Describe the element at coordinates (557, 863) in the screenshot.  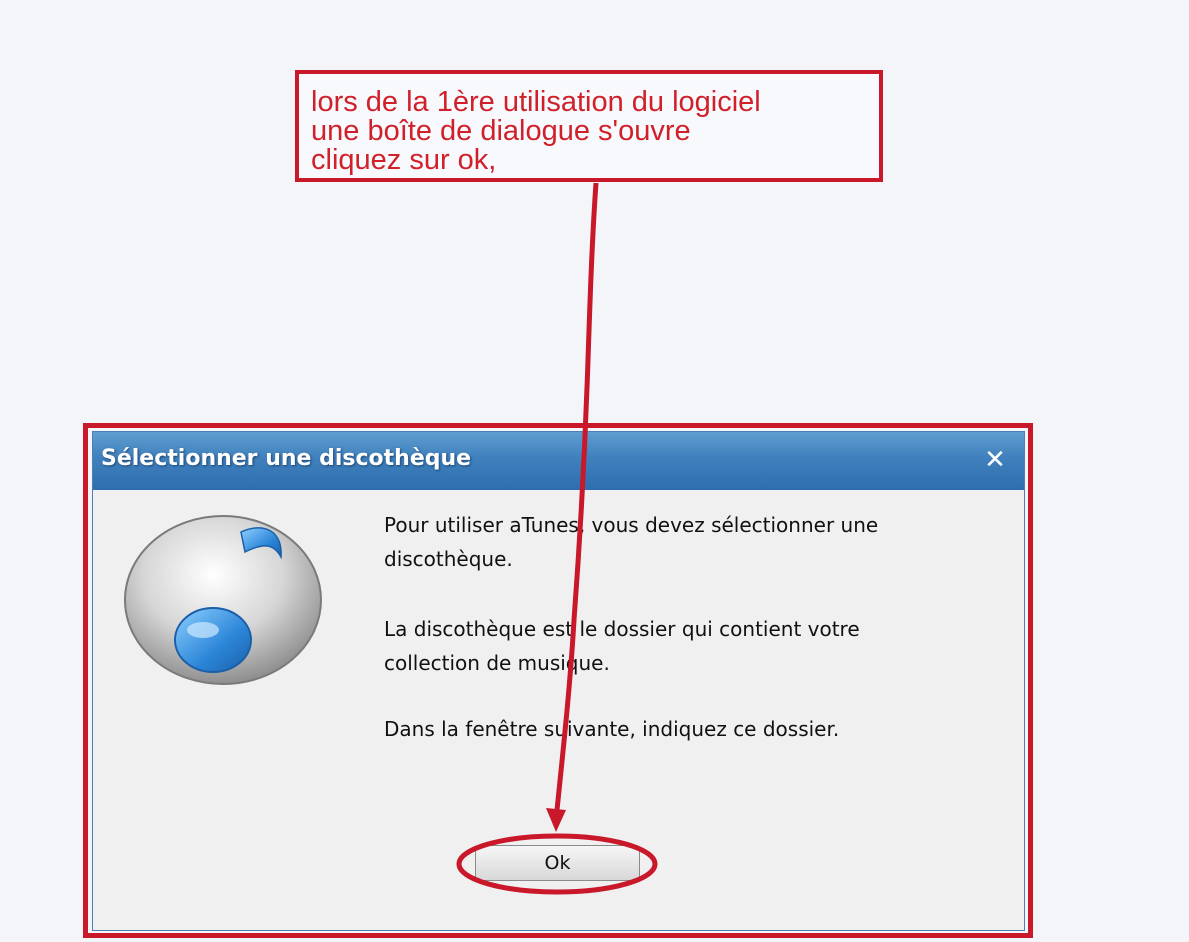
I see `ok-button: Ok` at that location.